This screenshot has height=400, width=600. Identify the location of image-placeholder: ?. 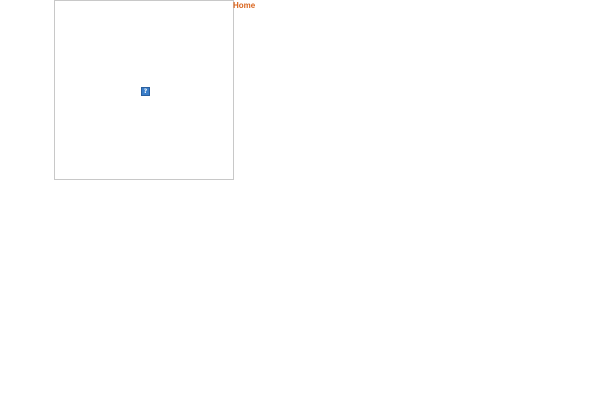
(144, 90).